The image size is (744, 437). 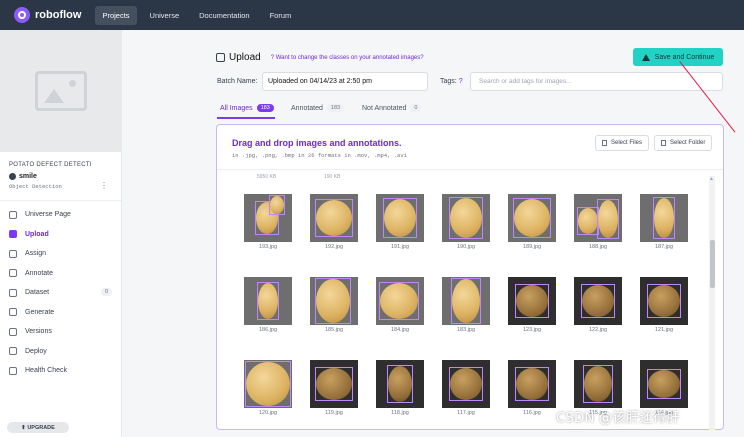 I want to click on image-tile: 193.jpg, so click(x=268, y=222).